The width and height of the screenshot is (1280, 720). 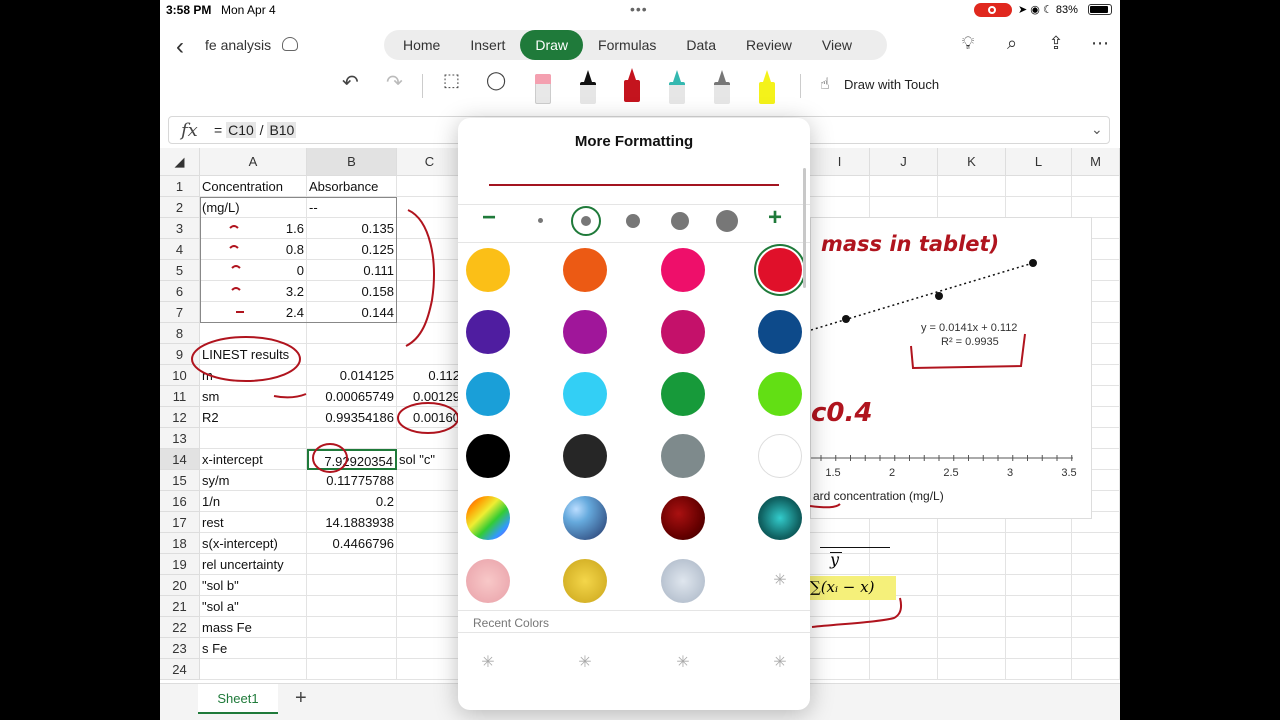 What do you see at coordinates (1096, 543) in the screenshot?
I see `cell-m18` at bounding box center [1096, 543].